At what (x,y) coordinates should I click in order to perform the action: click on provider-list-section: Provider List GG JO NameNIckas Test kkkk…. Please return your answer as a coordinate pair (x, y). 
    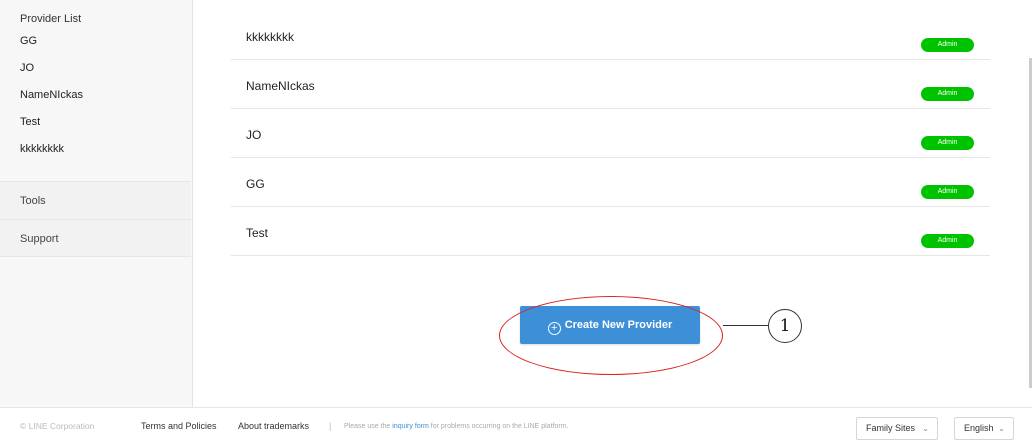
    Looking at the image, I should click on (96, 82).